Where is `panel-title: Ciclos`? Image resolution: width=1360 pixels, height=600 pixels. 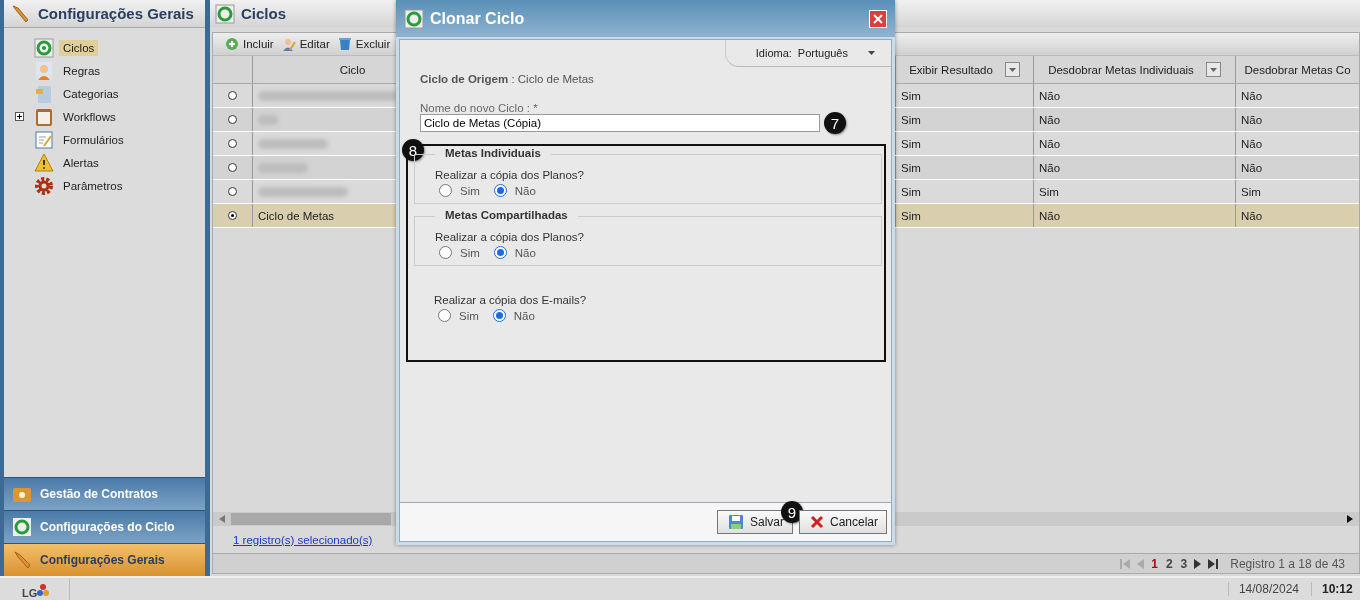
panel-title: Ciclos is located at coordinates (263, 13).